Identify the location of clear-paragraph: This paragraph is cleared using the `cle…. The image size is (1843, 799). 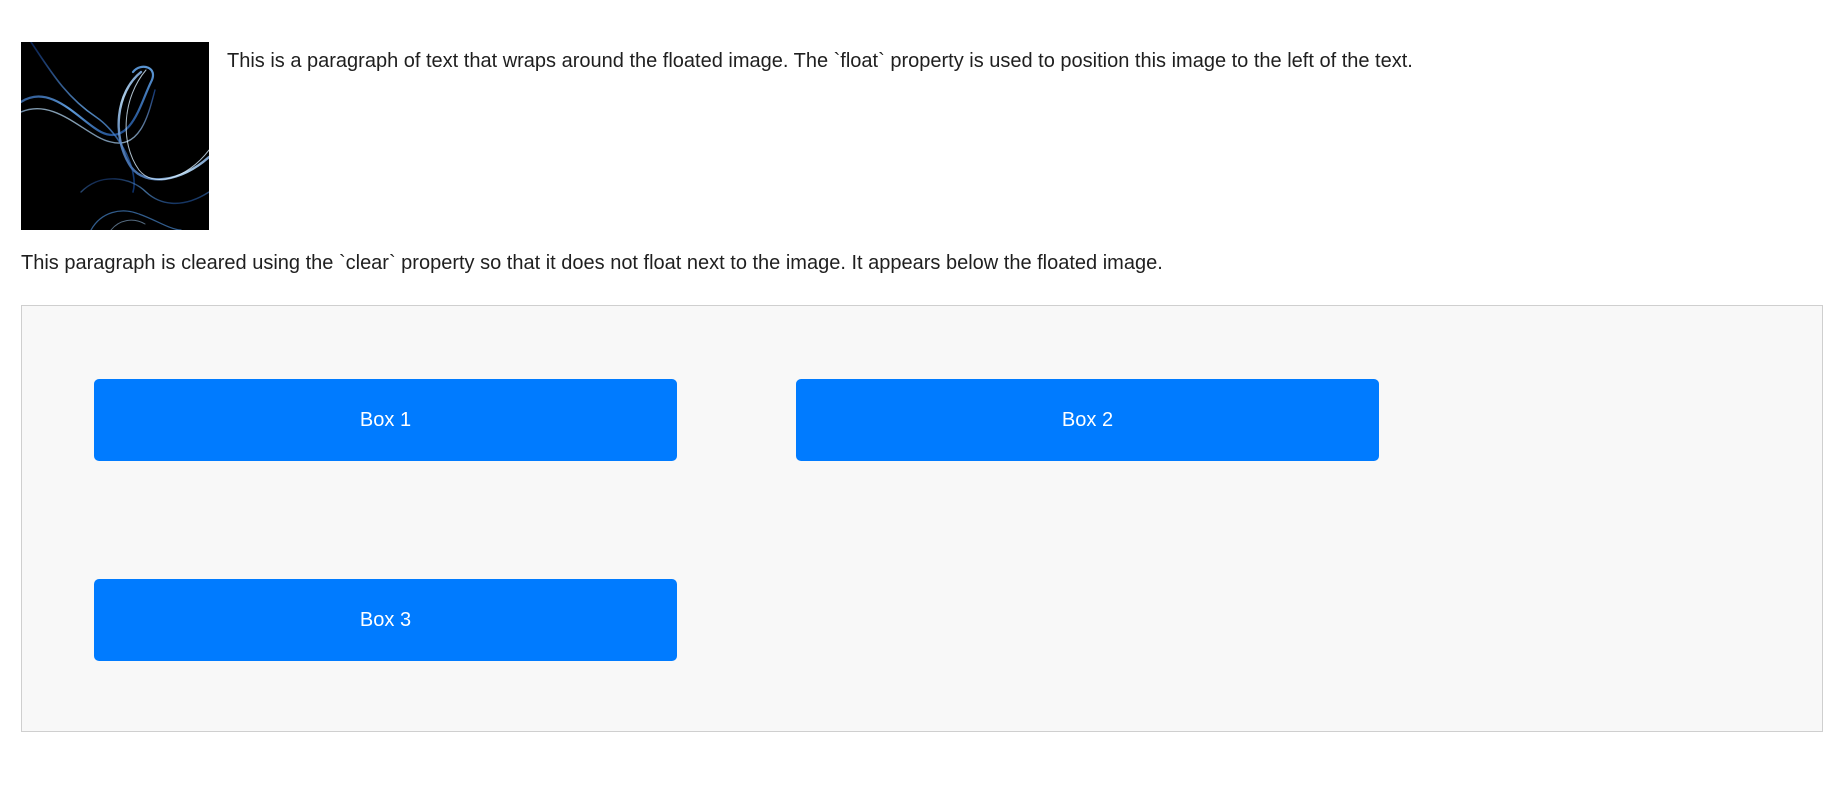
(592, 263).